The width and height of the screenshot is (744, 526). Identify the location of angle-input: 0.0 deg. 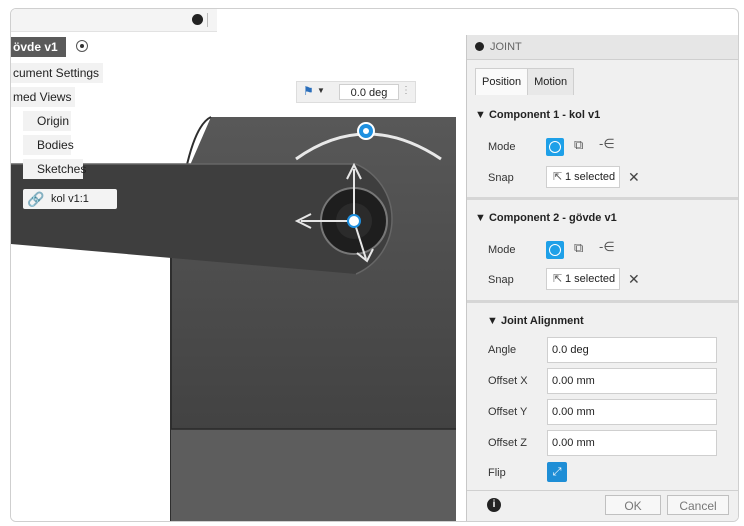
(369, 92).